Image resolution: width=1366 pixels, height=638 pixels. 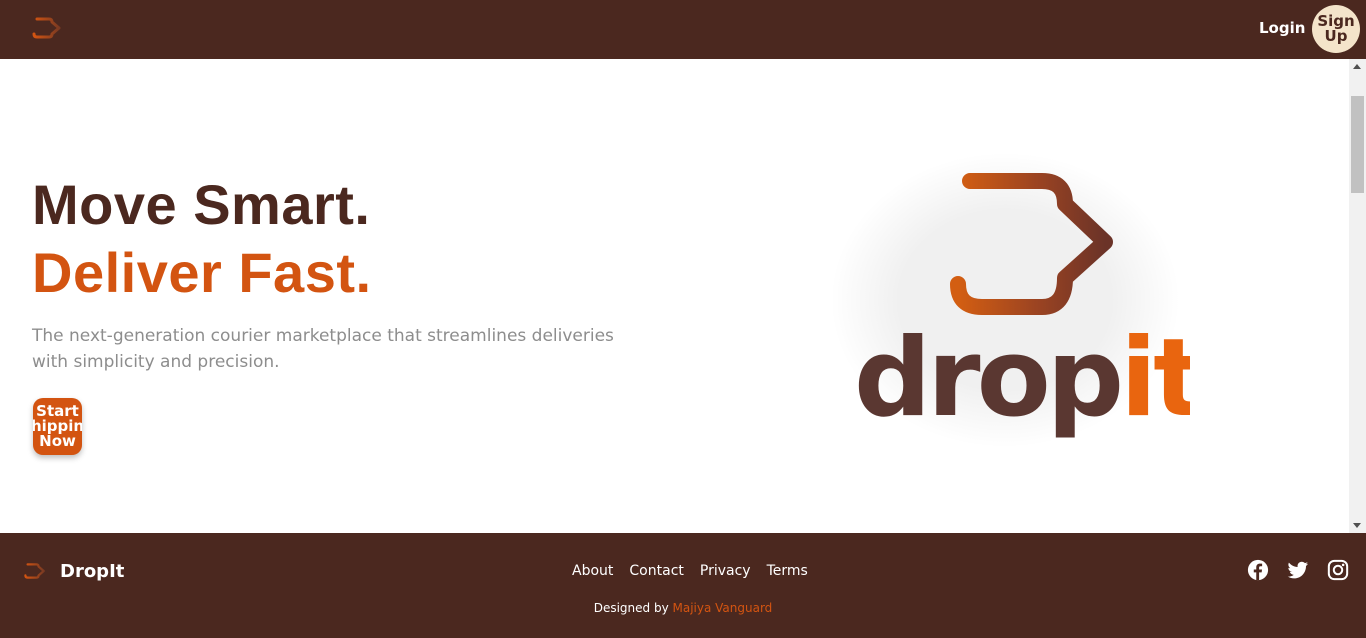 What do you see at coordinates (1010, 300) in the screenshot?
I see `dropit-hero-logo: dropit` at bounding box center [1010, 300].